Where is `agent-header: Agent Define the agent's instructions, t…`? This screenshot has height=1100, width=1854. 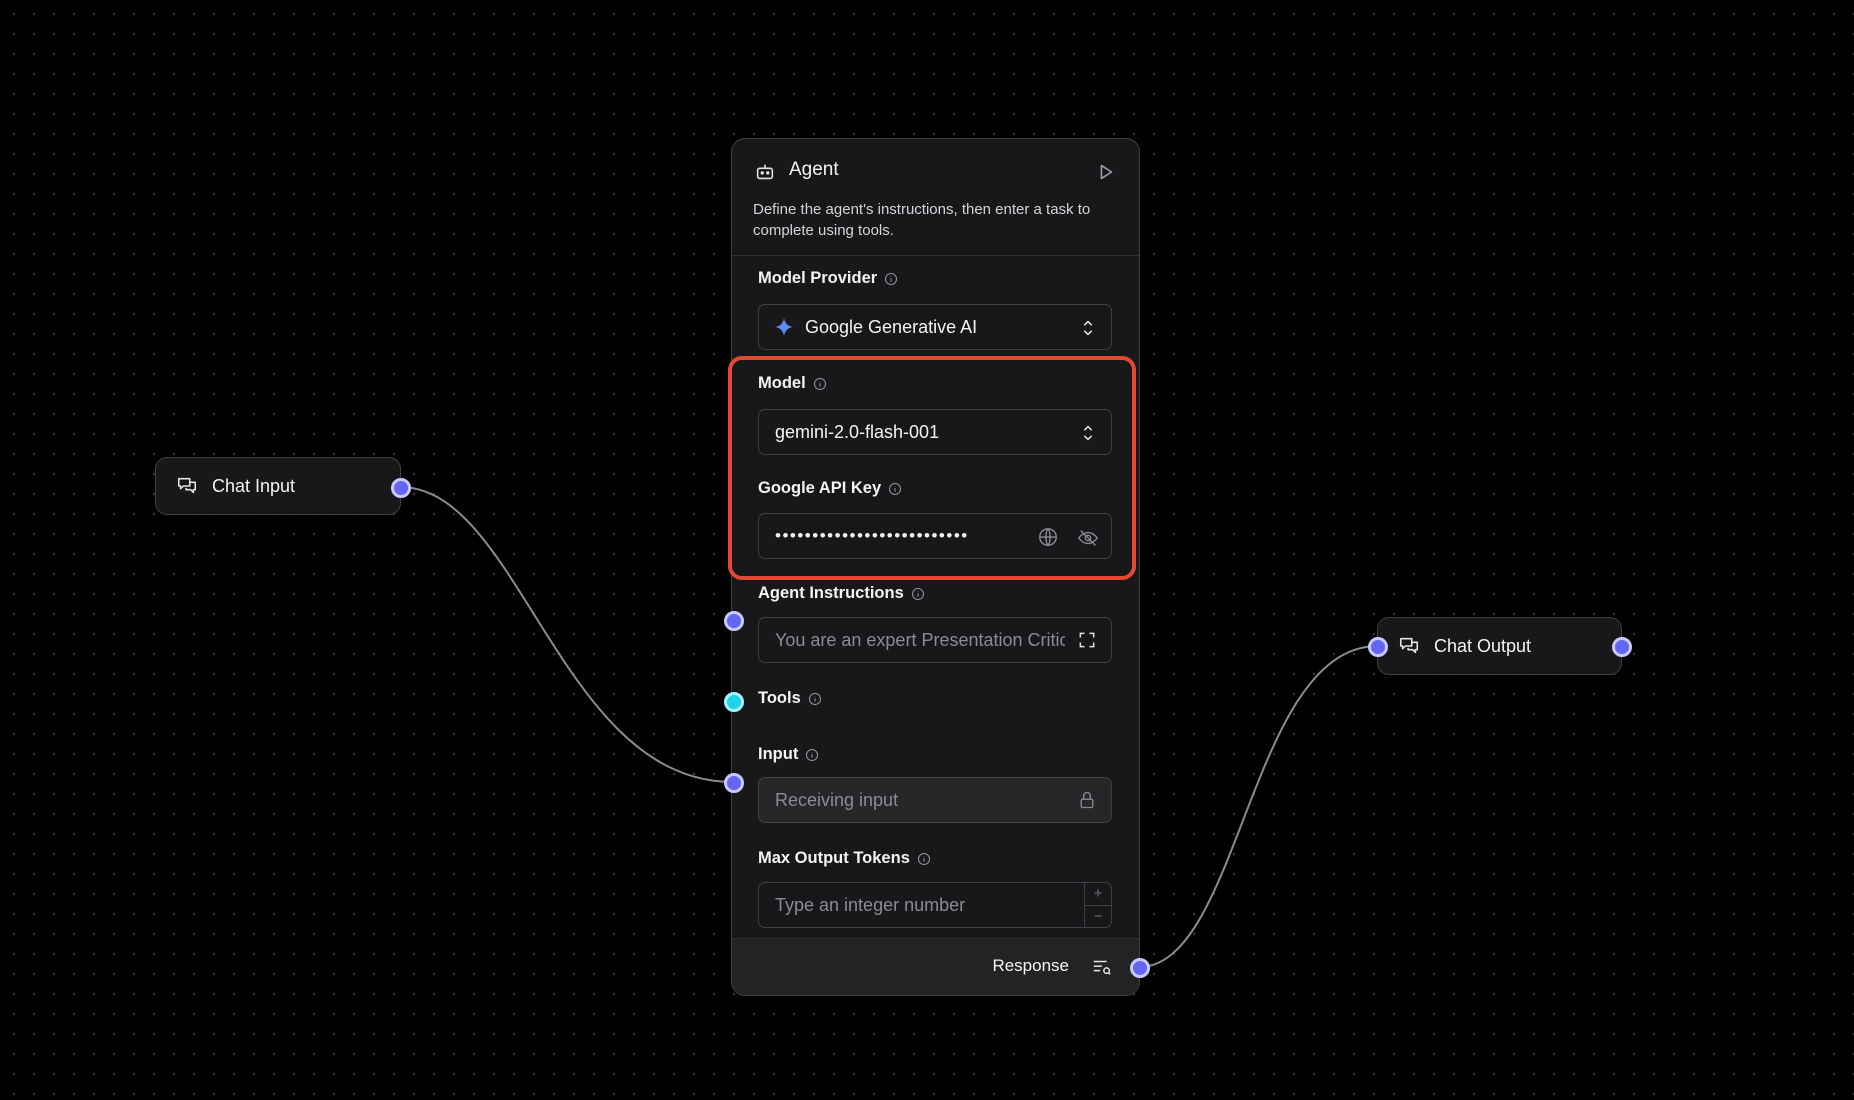 agent-header: Agent Define the agent's instructions, t… is located at coordinates (935, 197).